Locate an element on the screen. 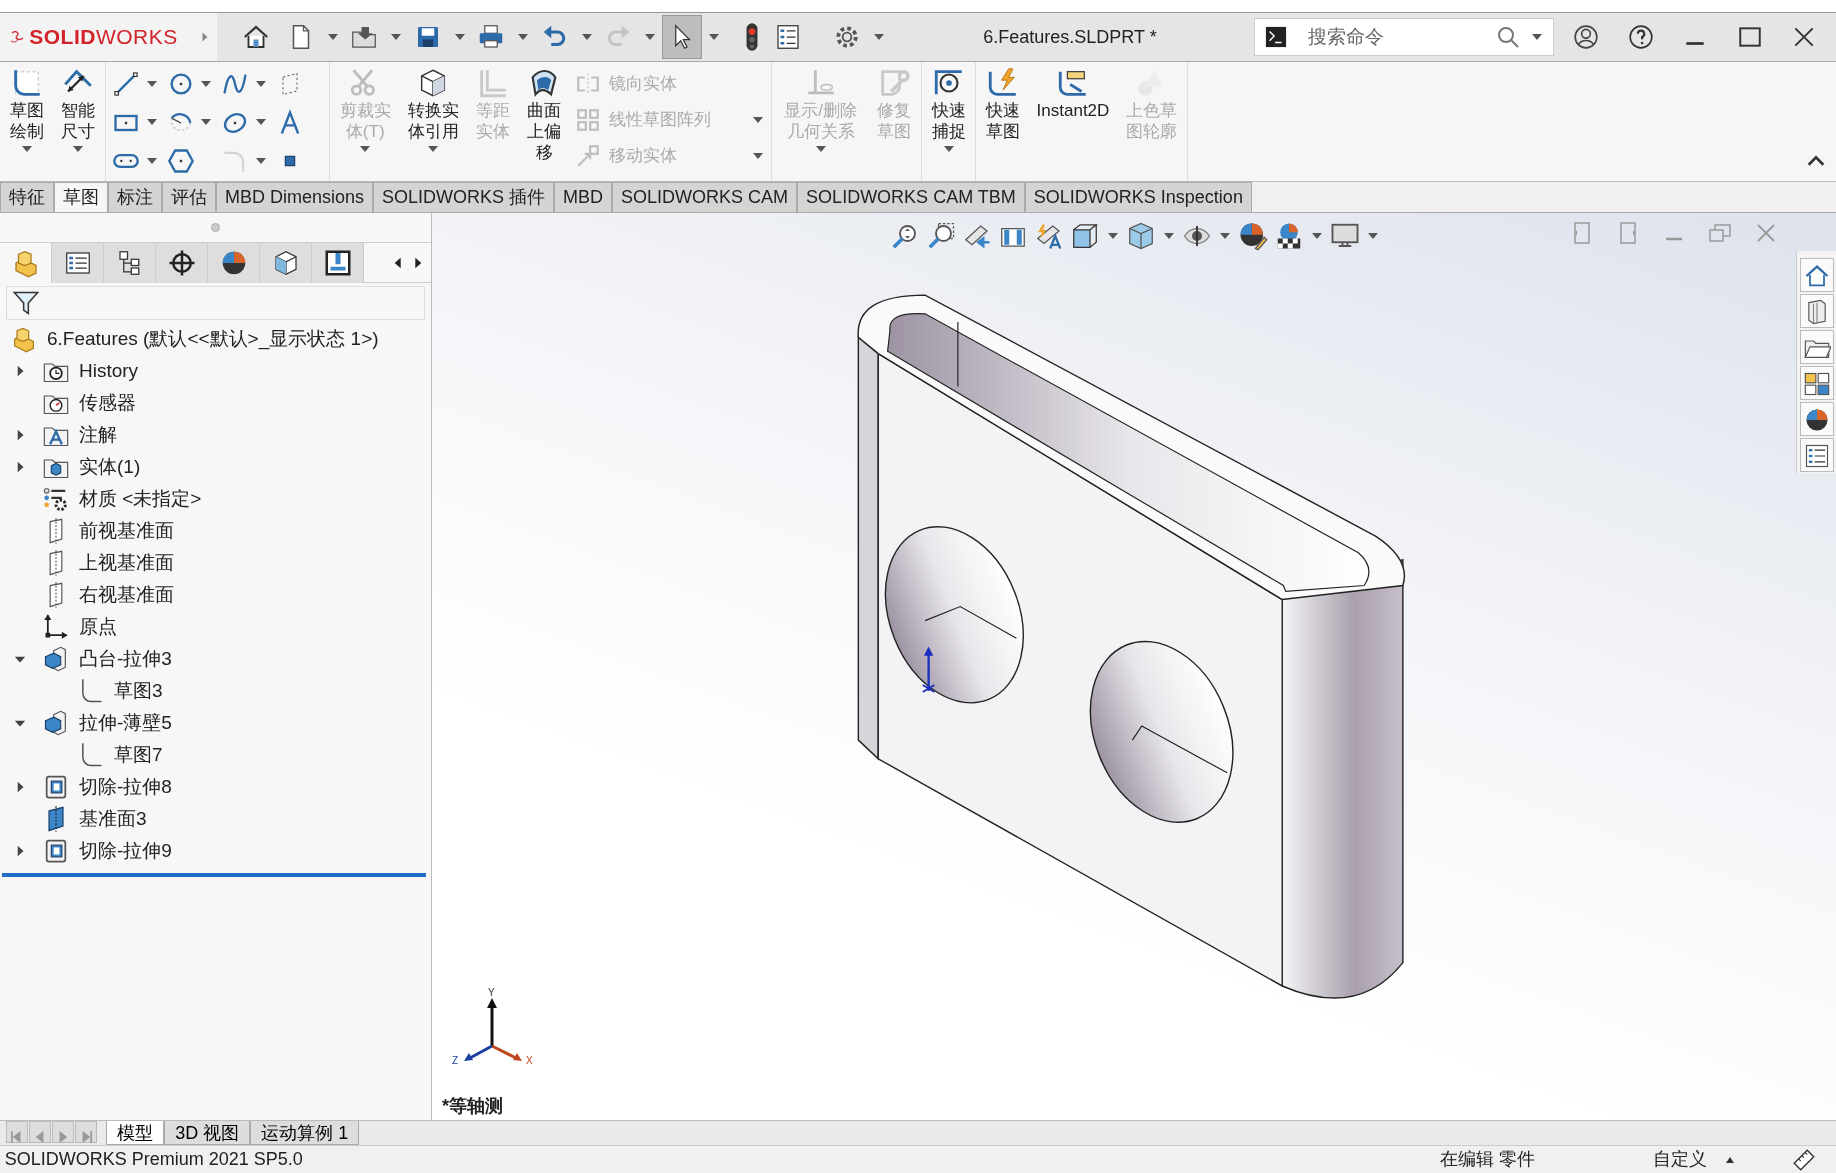 The height and width of the screenshot is (1173, 1836). axis-triad-drawing is located at coordinates (493, 1029).